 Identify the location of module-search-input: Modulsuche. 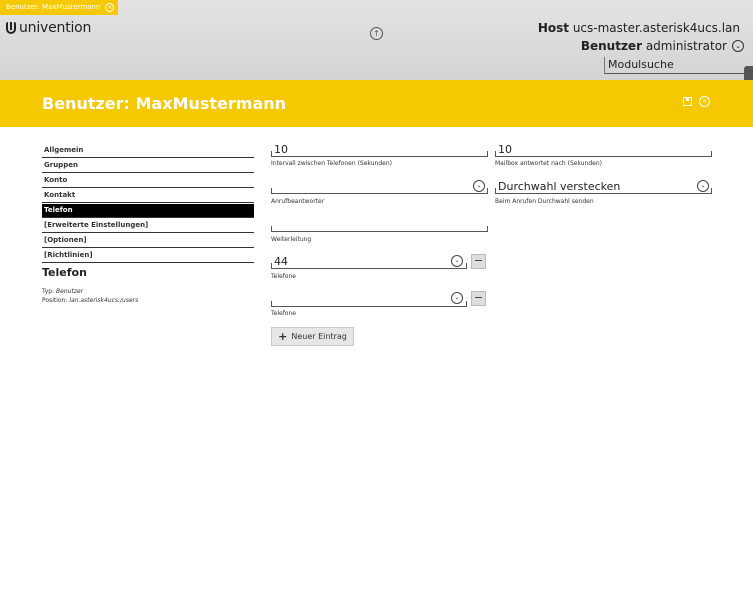
(678, 65).